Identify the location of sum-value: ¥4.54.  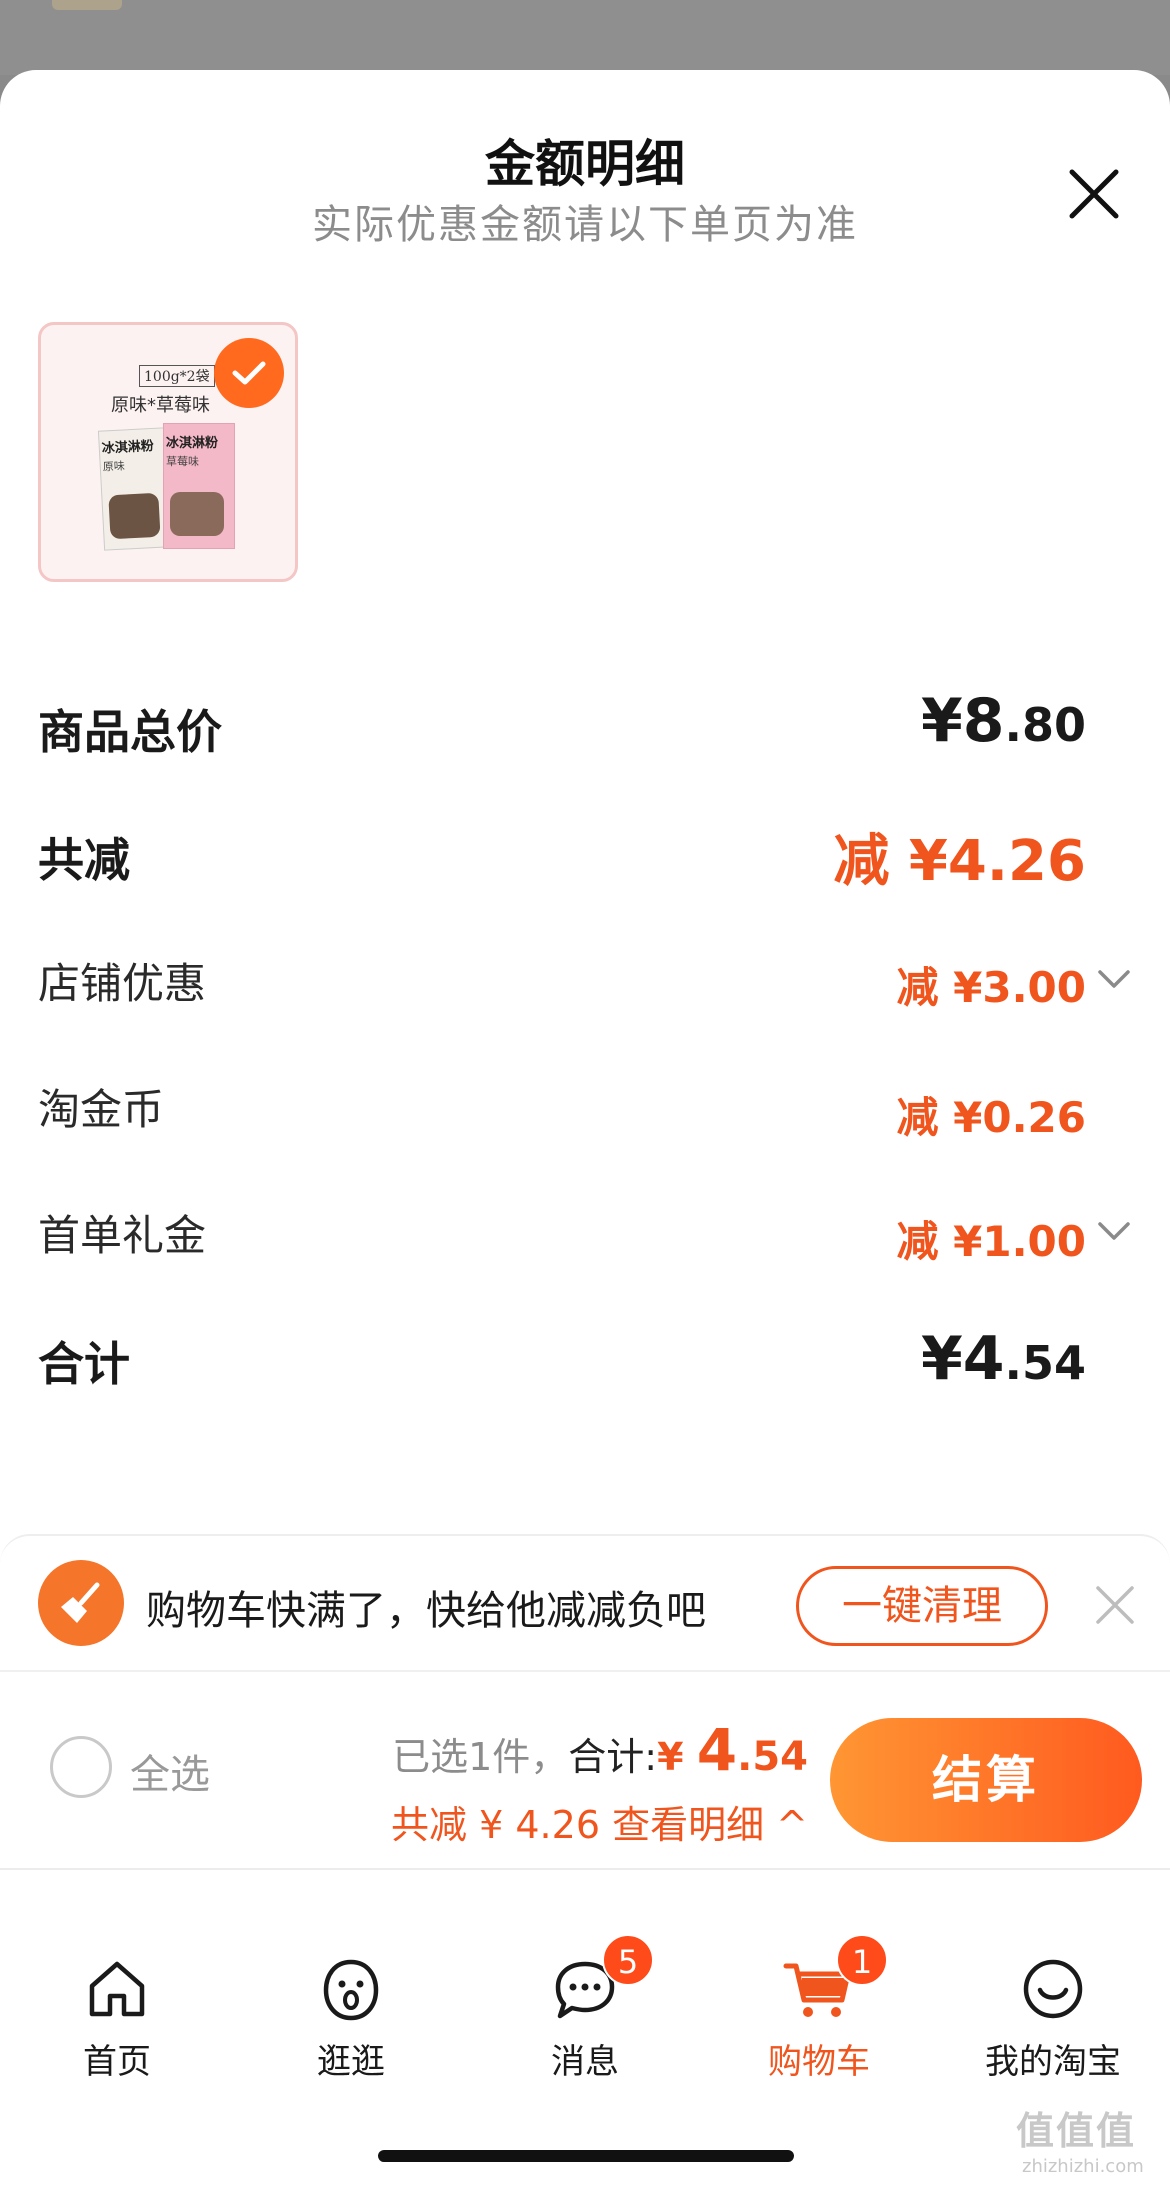
(1003, 1359).